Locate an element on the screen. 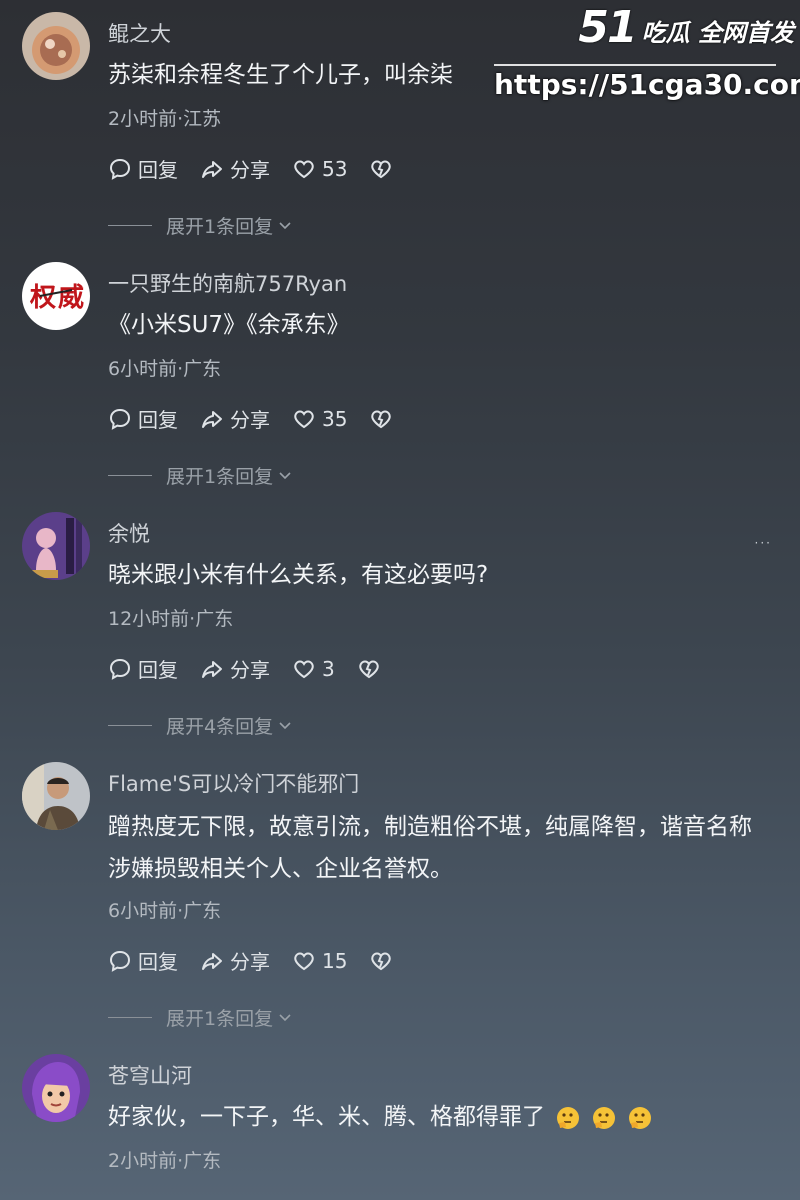  more-options-icon: ··· is located at coordinates (763, 543).